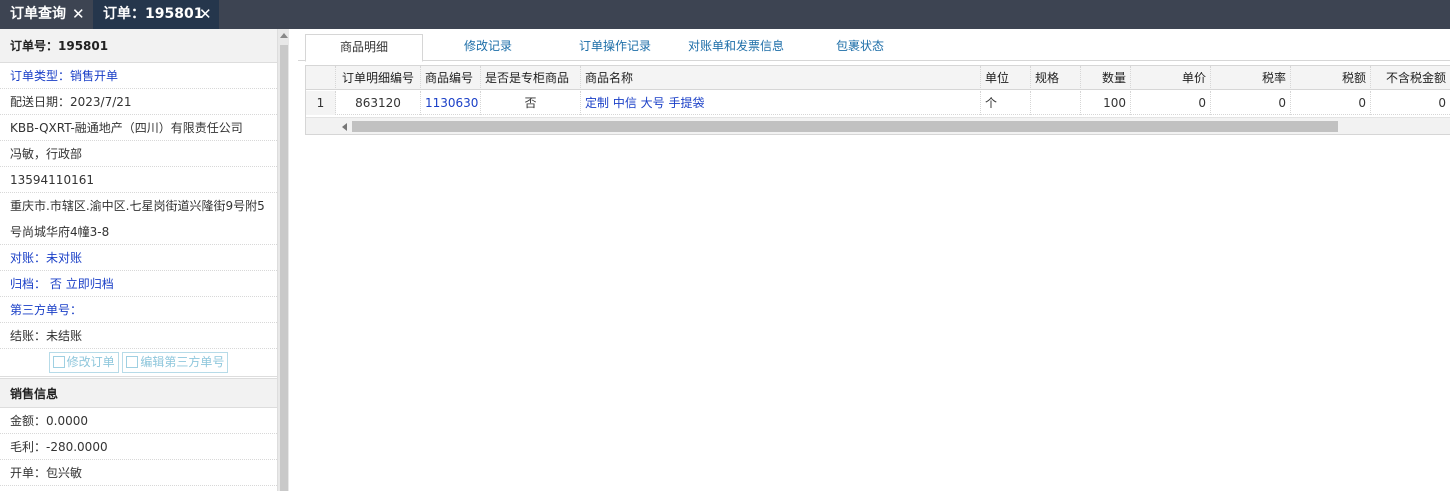  Describe the element at coordinates (284, 35) in the screenshot. I see `scroll-up-icon` at that location.